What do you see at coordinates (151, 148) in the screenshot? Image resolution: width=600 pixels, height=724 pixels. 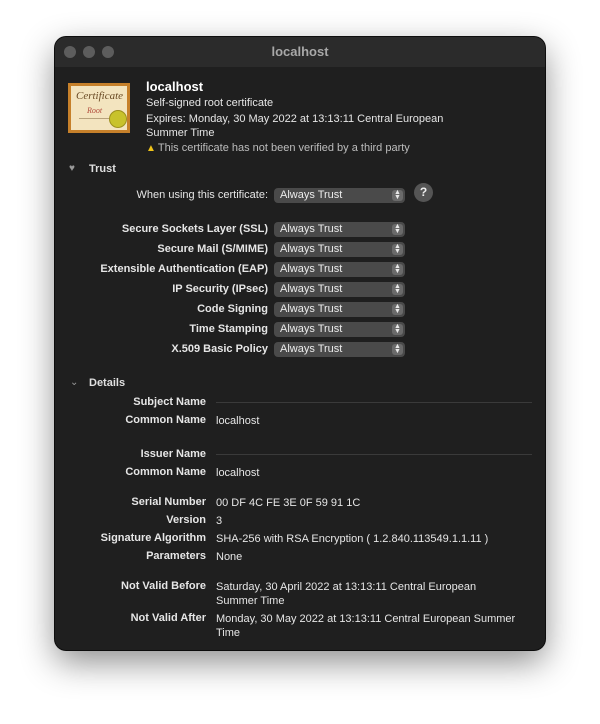 I see `warning-icon: ▲` at bounding box center [151, 148].